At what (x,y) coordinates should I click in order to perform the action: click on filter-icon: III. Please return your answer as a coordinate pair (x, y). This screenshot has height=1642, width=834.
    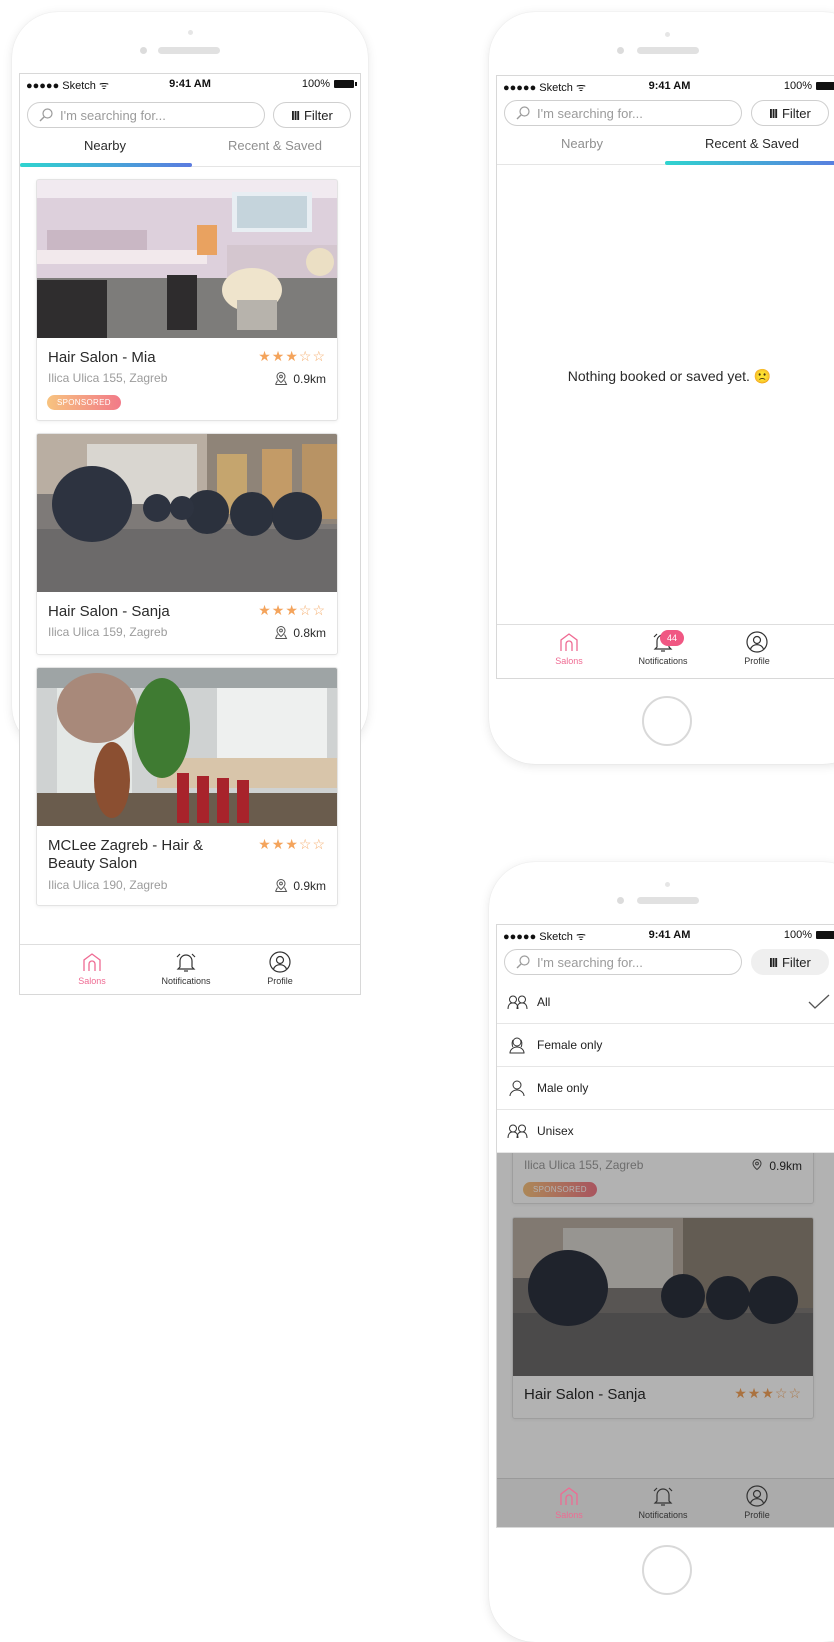
    Looking at the image, I should click on (295, 115).